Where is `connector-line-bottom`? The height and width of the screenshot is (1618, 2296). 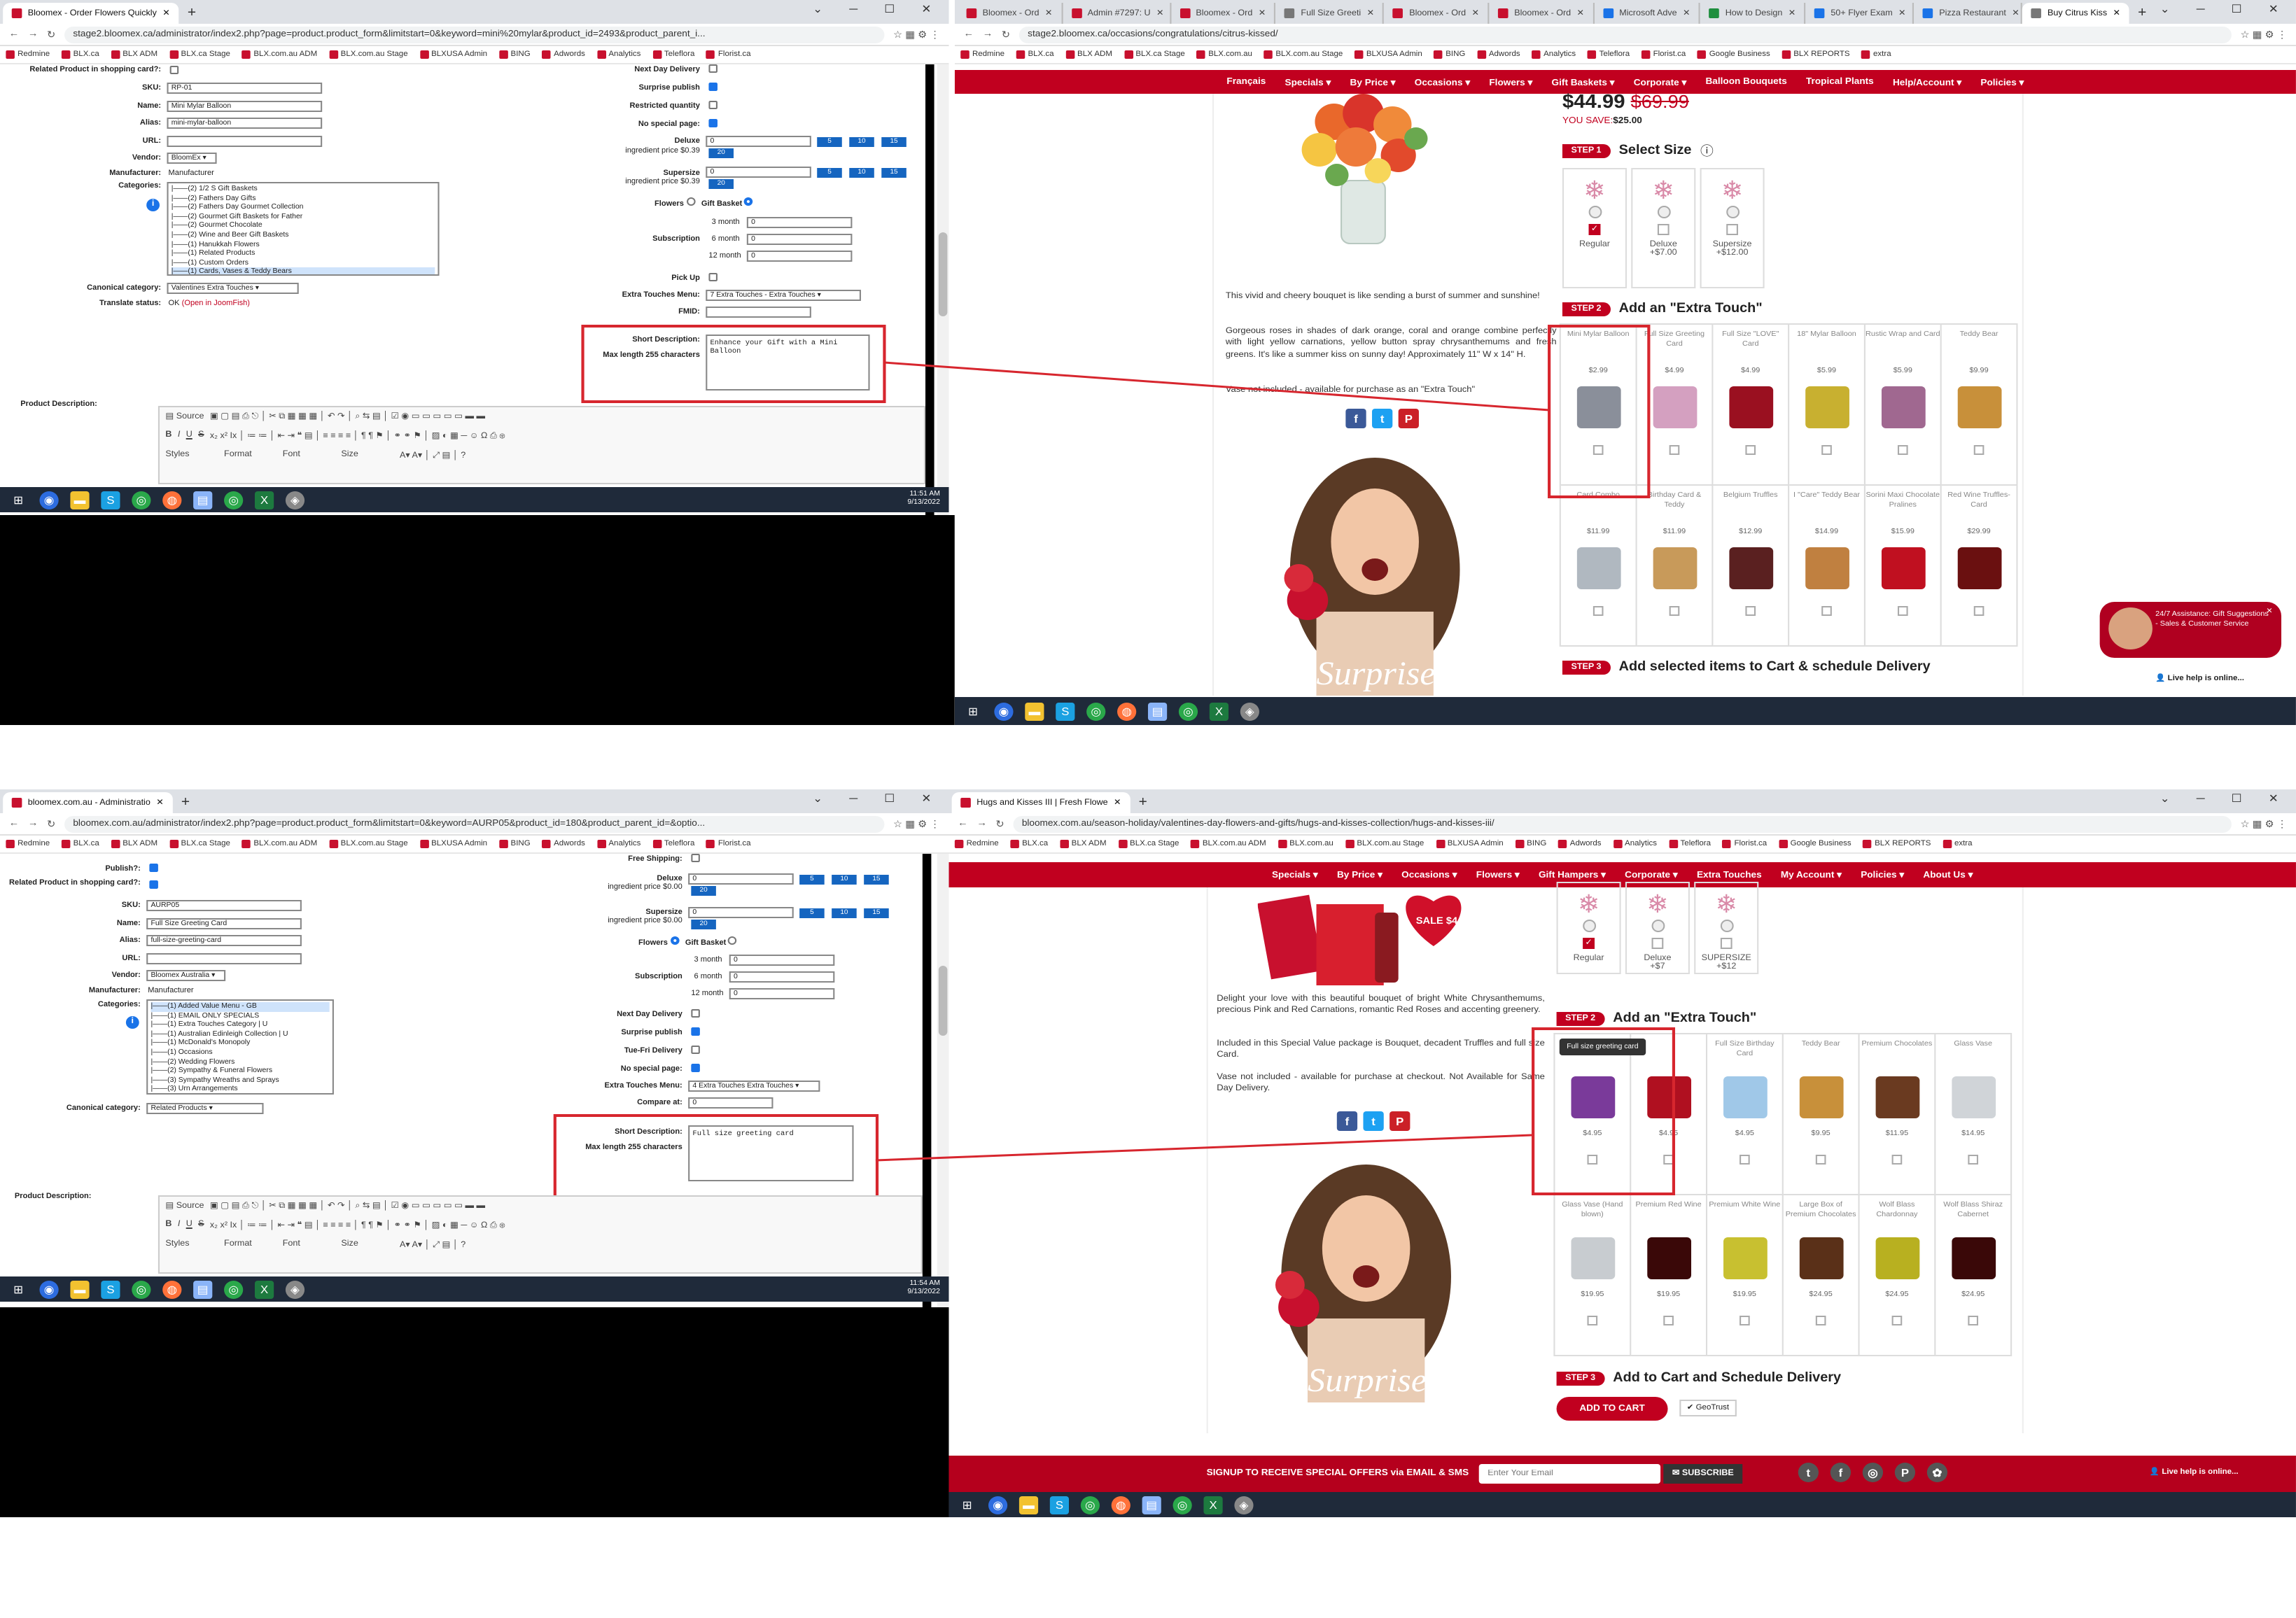 connector-line-bottom is located at coordinates (1203, 1148).